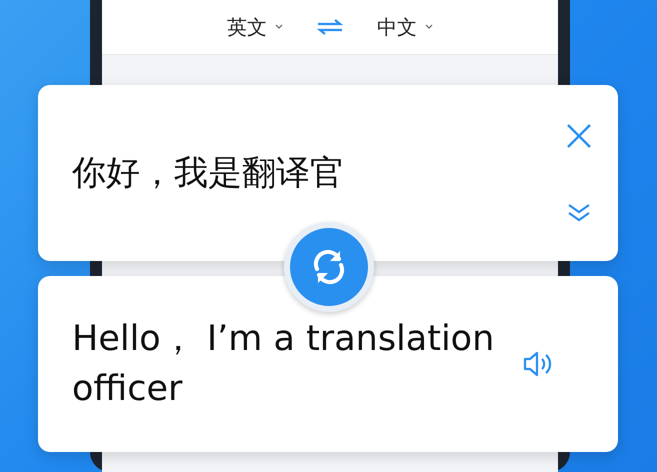  What do you see at coordinates (284, 364) in the screenshot?
I see `result-text: Hello， I’m a translation officer` at bounding box center [284, 364].